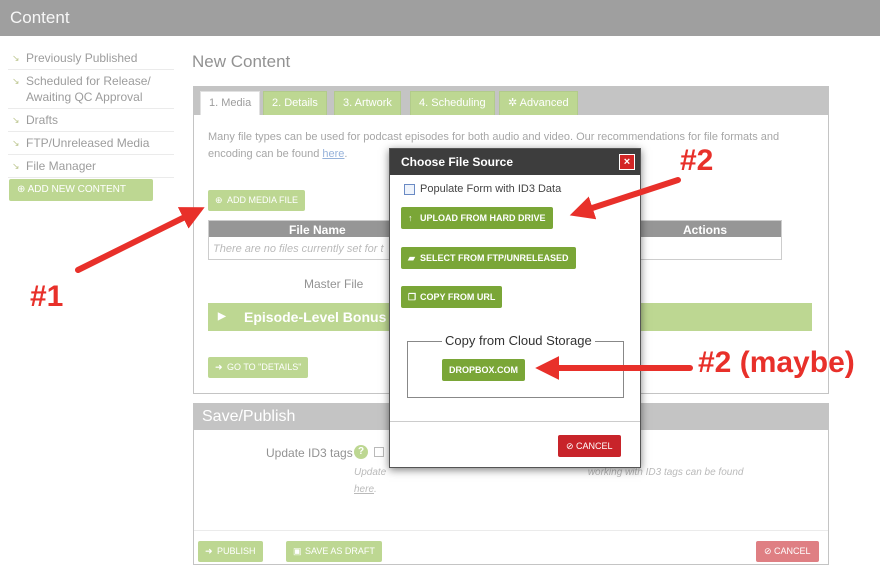  I want to click on arrow-one, so click(140, 240).